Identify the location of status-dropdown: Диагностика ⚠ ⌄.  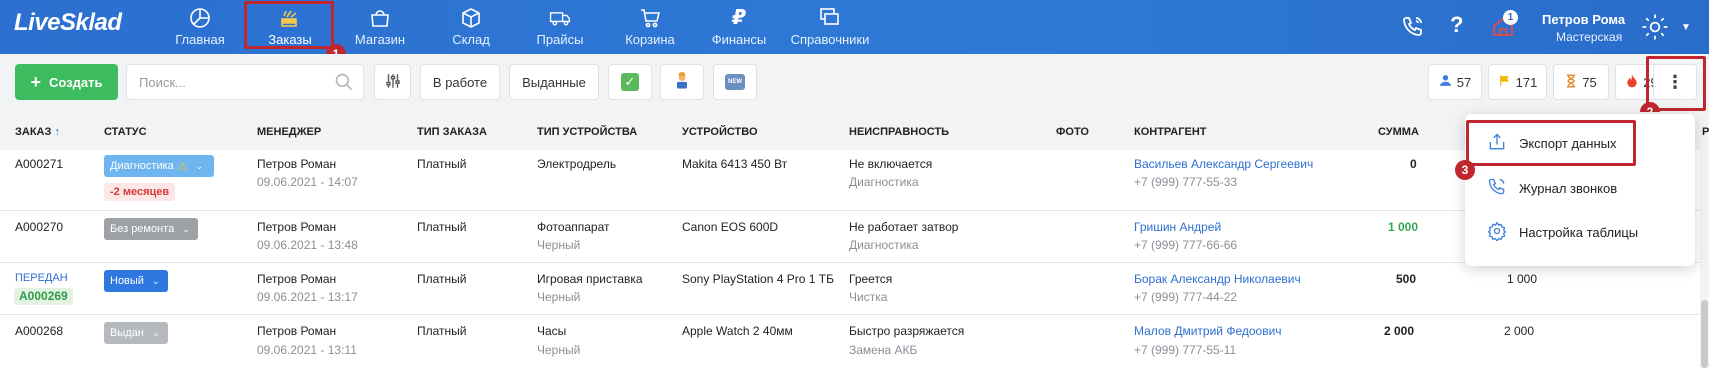
(159, 166).